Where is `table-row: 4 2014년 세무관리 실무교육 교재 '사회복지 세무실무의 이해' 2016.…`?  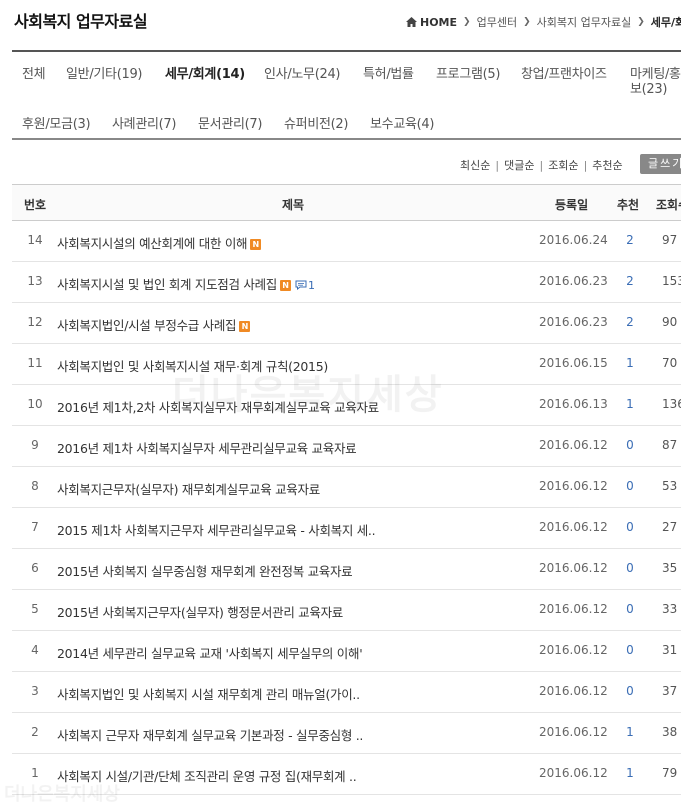 table-row: 4 2014년 세무관리 실무교육 교재 '사회복지 세무실무의 이해' 2016.… is located at coordinates (346, 651).